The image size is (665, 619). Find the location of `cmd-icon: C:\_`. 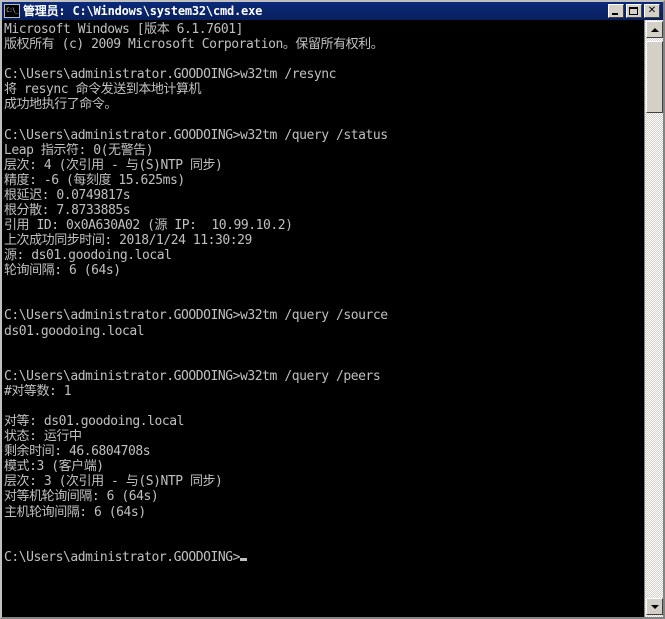

cmd-icon: C:\_ is located at coordinates (12, 11).